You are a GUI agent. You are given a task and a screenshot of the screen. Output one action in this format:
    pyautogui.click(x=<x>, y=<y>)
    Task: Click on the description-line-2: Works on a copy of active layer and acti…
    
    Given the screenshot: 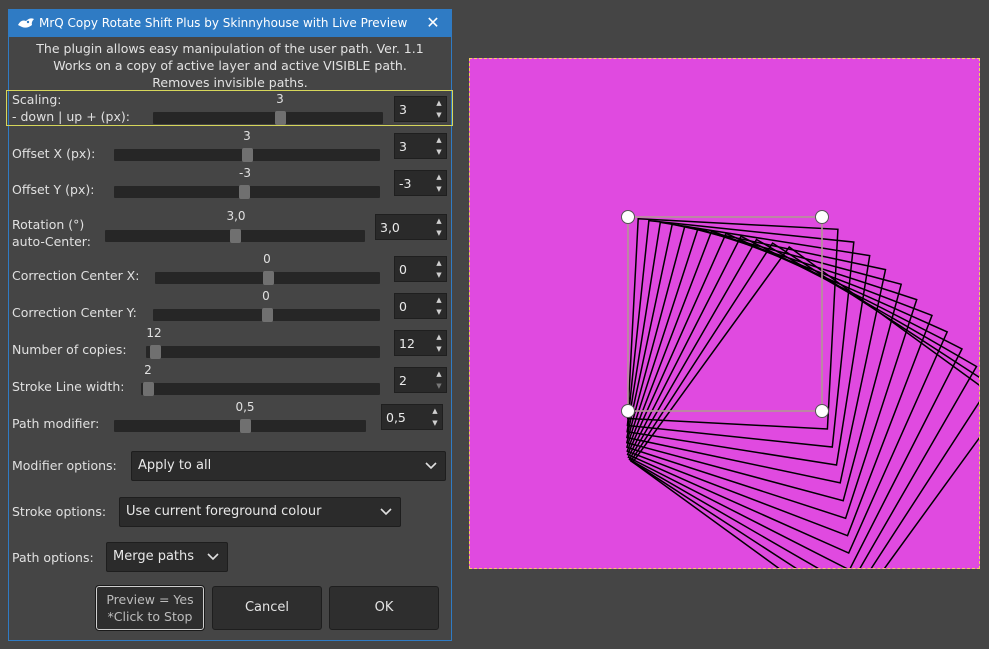 What is the action you would take?
    pyautogui.click(x=230, y=65)
    